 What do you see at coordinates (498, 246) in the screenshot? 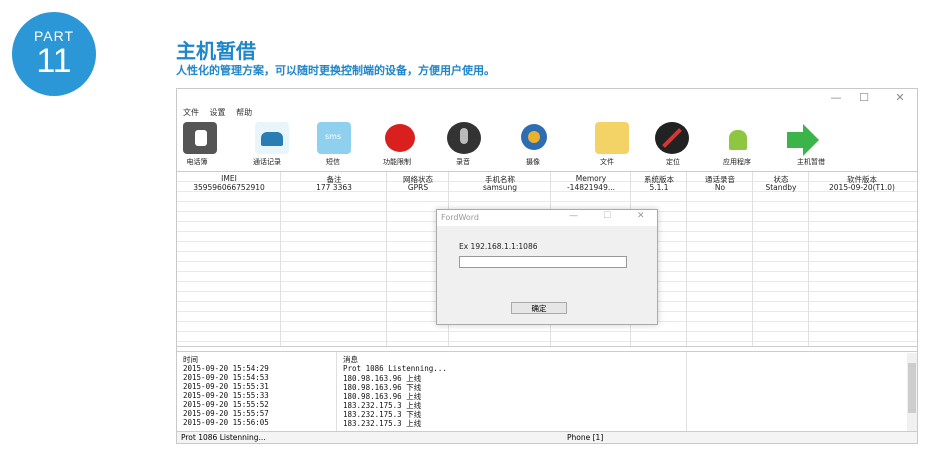
I see `dialog-label: Ex 192.168.1.1:1086` at bounding box center [498, 246].